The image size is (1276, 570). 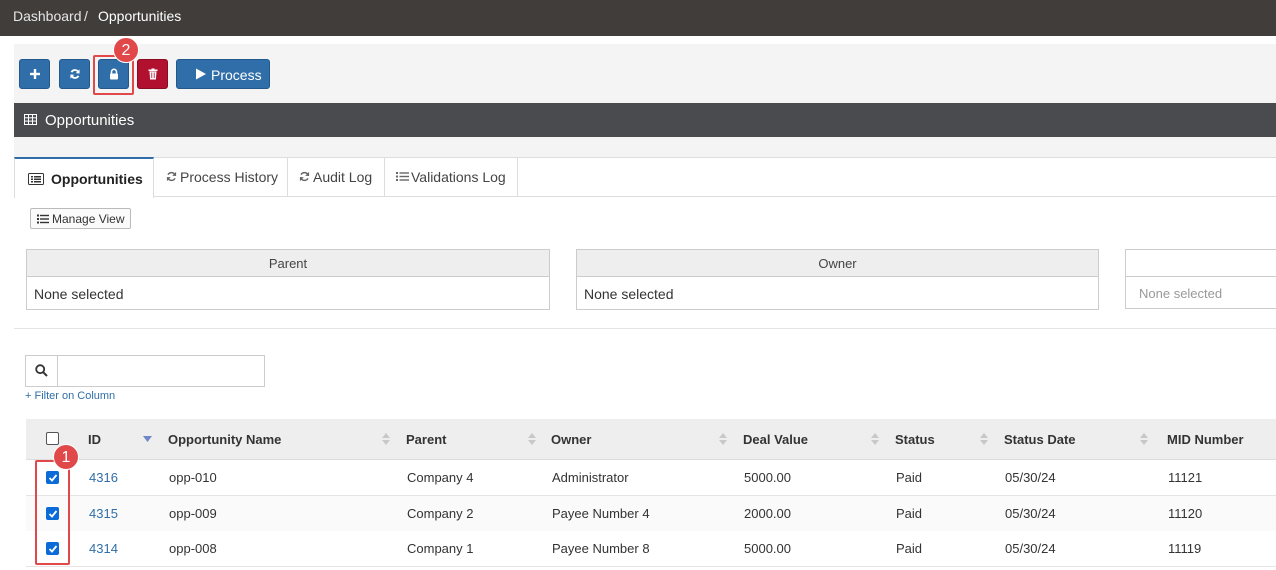 What do you see at coordinates (638, 18) in the screenshot?
I see `breadcrumb: Dashboard / Opportunities` at bounding box center [638, 18].